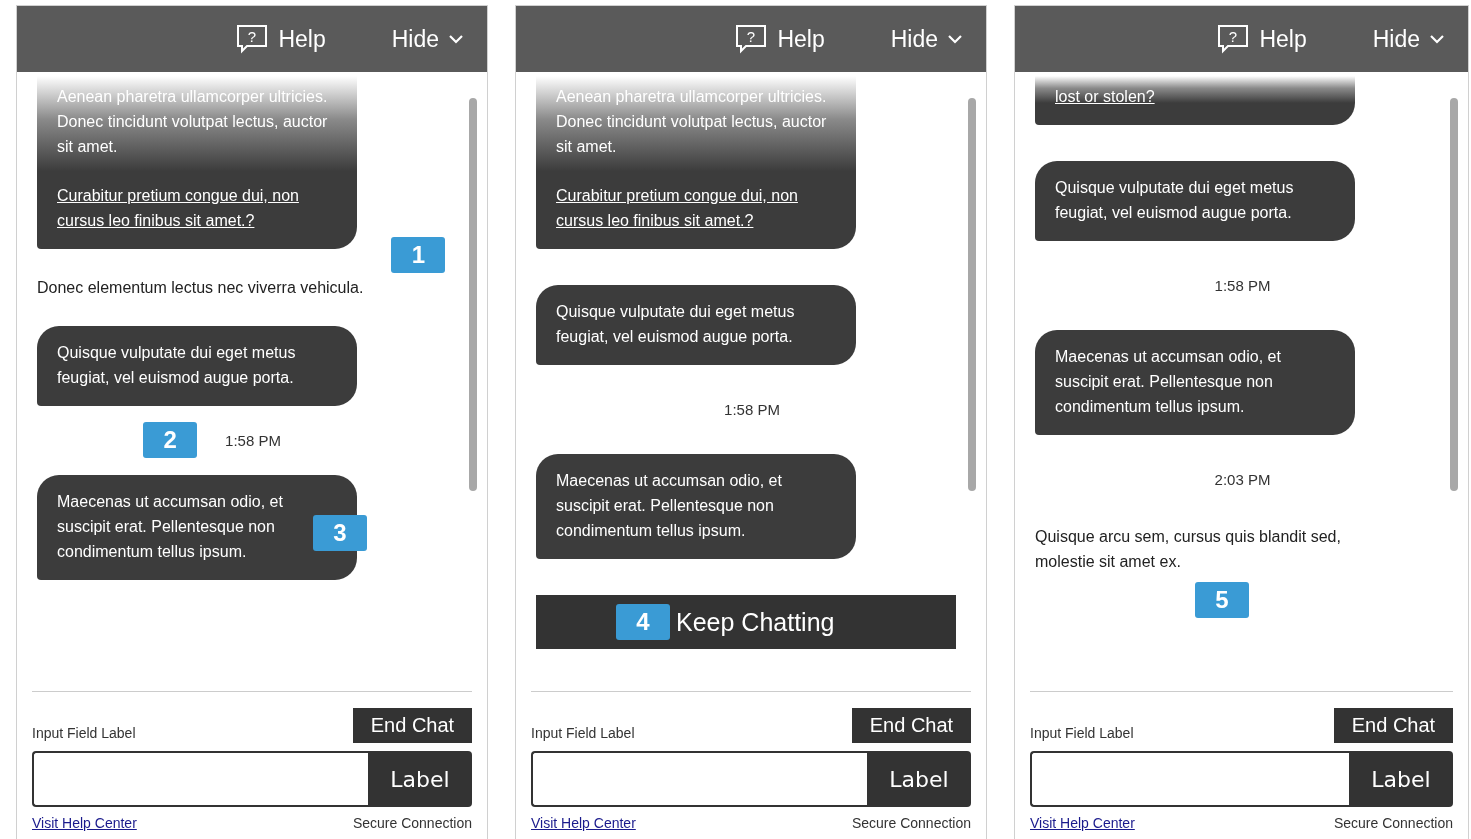 Image resolution: width=1471 pixels, height=839 pixels. What do you see at coordinates (1242, 479) in the screenshot?
I see `timestamp: 2:03 PM` at bounding box center [1242, 479].